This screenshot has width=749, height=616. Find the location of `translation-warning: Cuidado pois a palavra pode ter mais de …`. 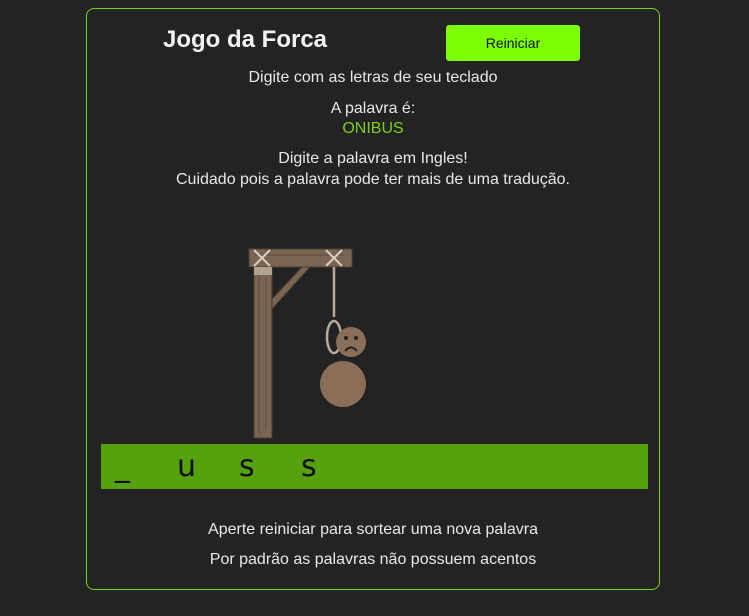

translation-warning: Cuidado pois a palavra pode ter mais de … is located at coordinates (372, 179).